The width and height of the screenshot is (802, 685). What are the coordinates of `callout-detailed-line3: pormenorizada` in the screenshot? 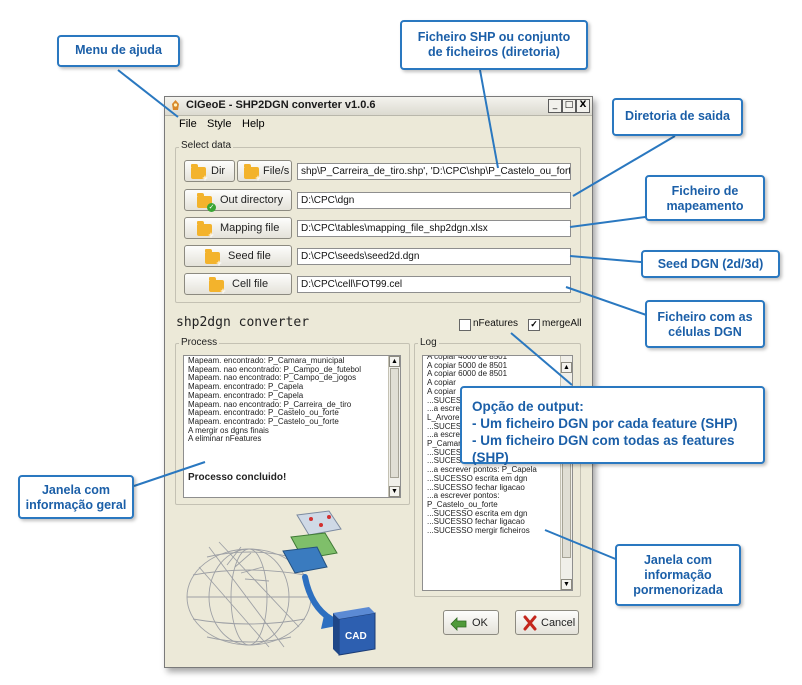 It's located at (678, 590).